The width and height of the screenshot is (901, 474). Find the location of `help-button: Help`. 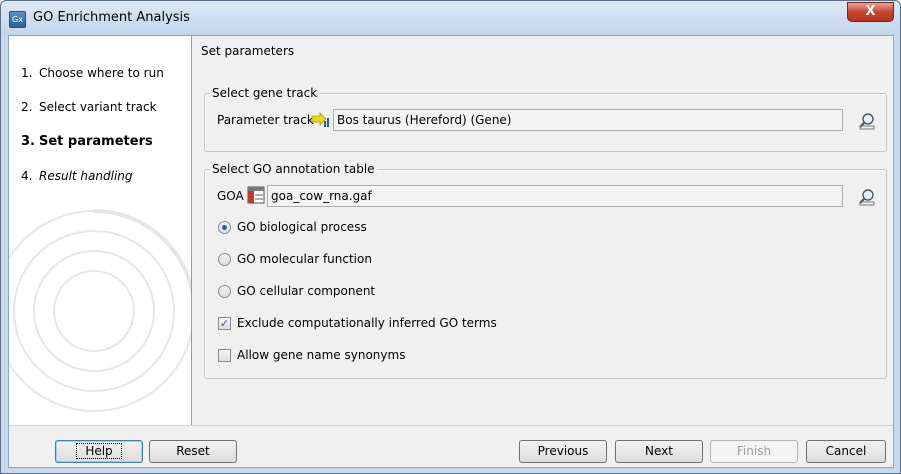

help-button: Help is located at coordinates (99, 451).